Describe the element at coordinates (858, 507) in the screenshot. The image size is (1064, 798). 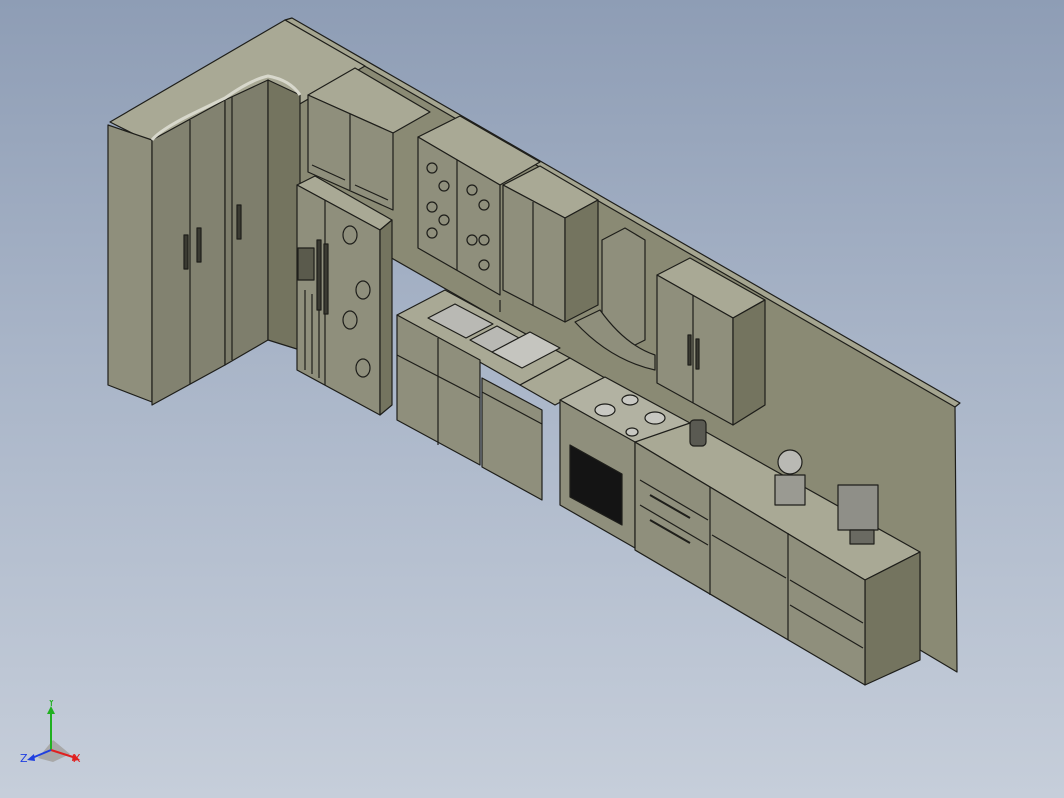
I see `coffee-maker` at that location.